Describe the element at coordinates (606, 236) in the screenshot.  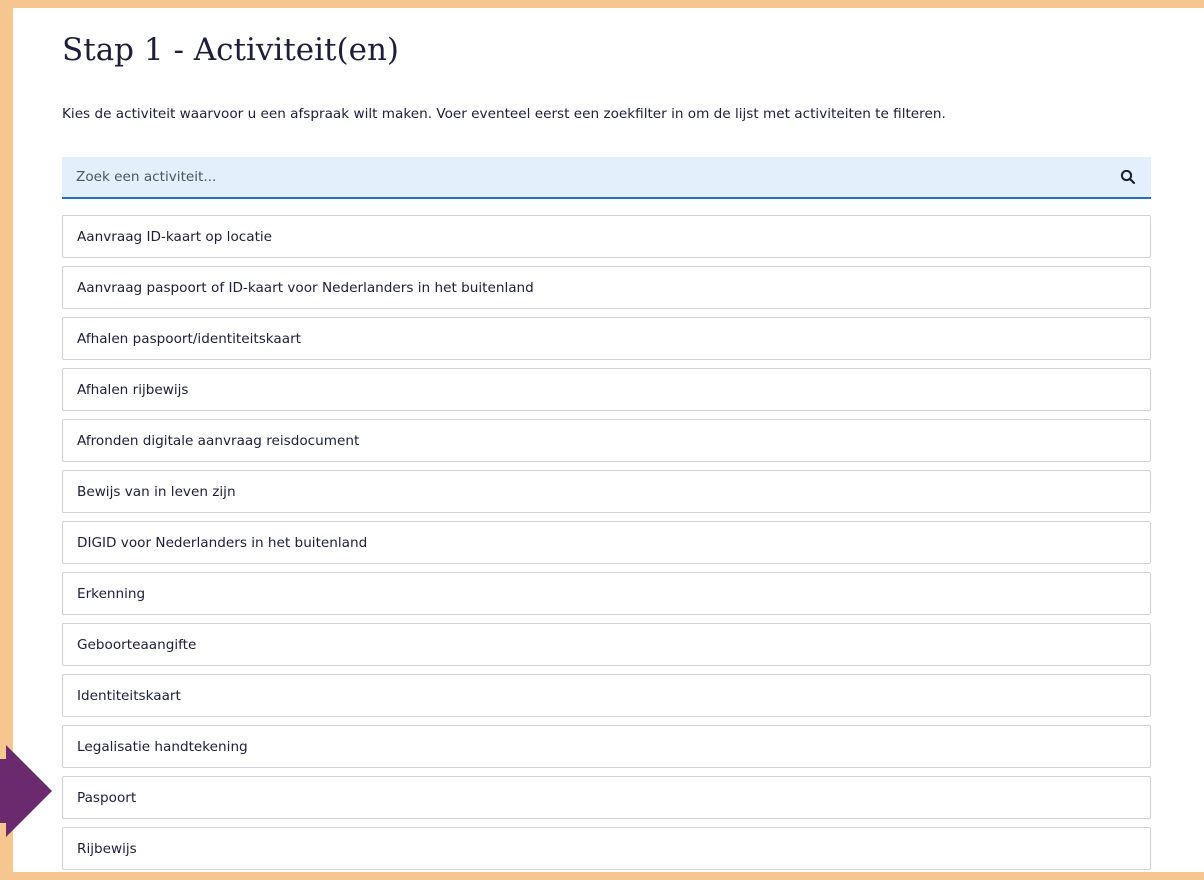
I see `activity-item: Aanvraag ID-kaart op locatie` at that location.